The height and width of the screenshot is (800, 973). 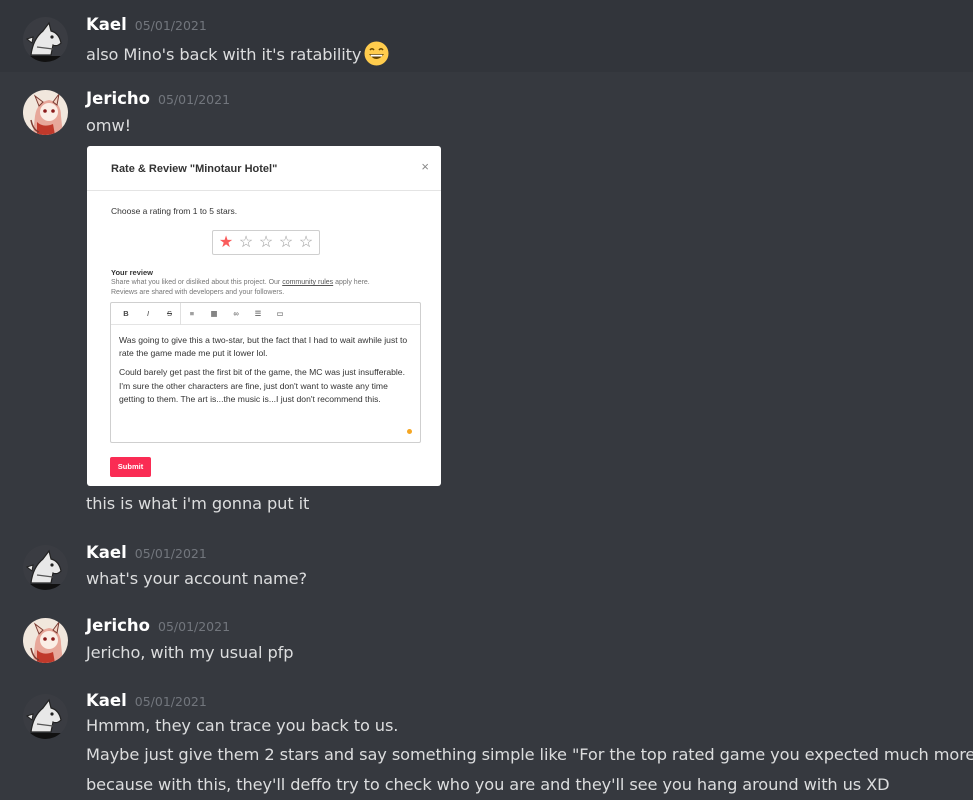 What do you see at coordinates (170, 313) in the screenshot?
I see `strikethrough-icon: S` at bounding box center [170, 313].